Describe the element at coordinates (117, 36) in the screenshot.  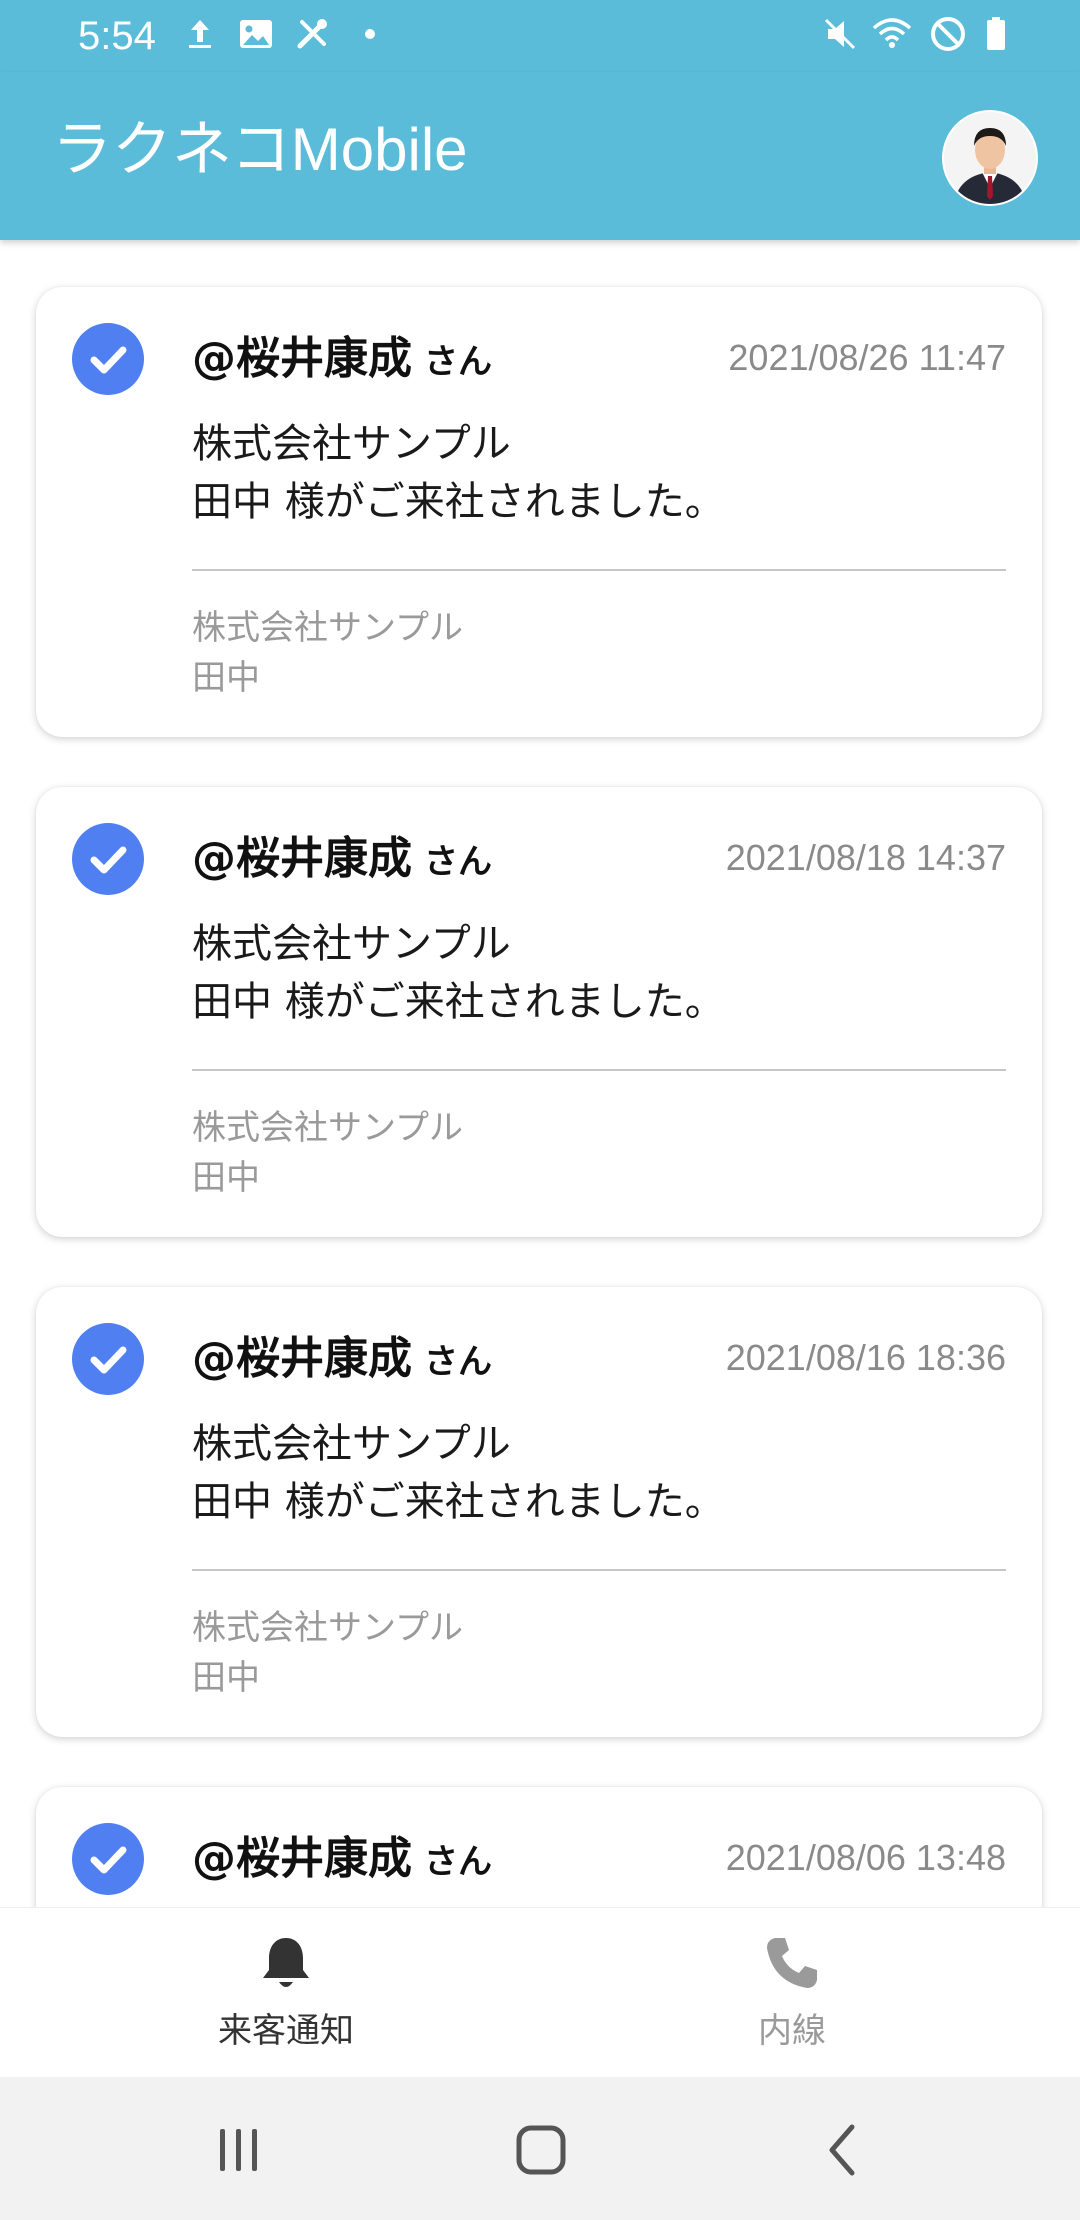
I see `status-time: 5:54` at that location.